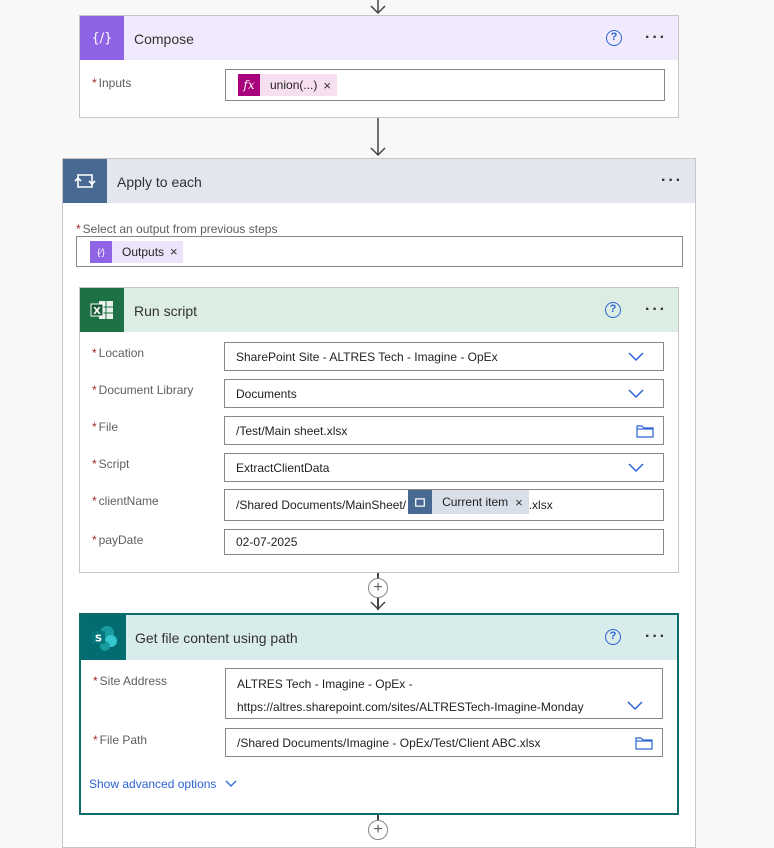 The image size is (774, 848). I want to click on location-label: * Location, so click(118, 353).